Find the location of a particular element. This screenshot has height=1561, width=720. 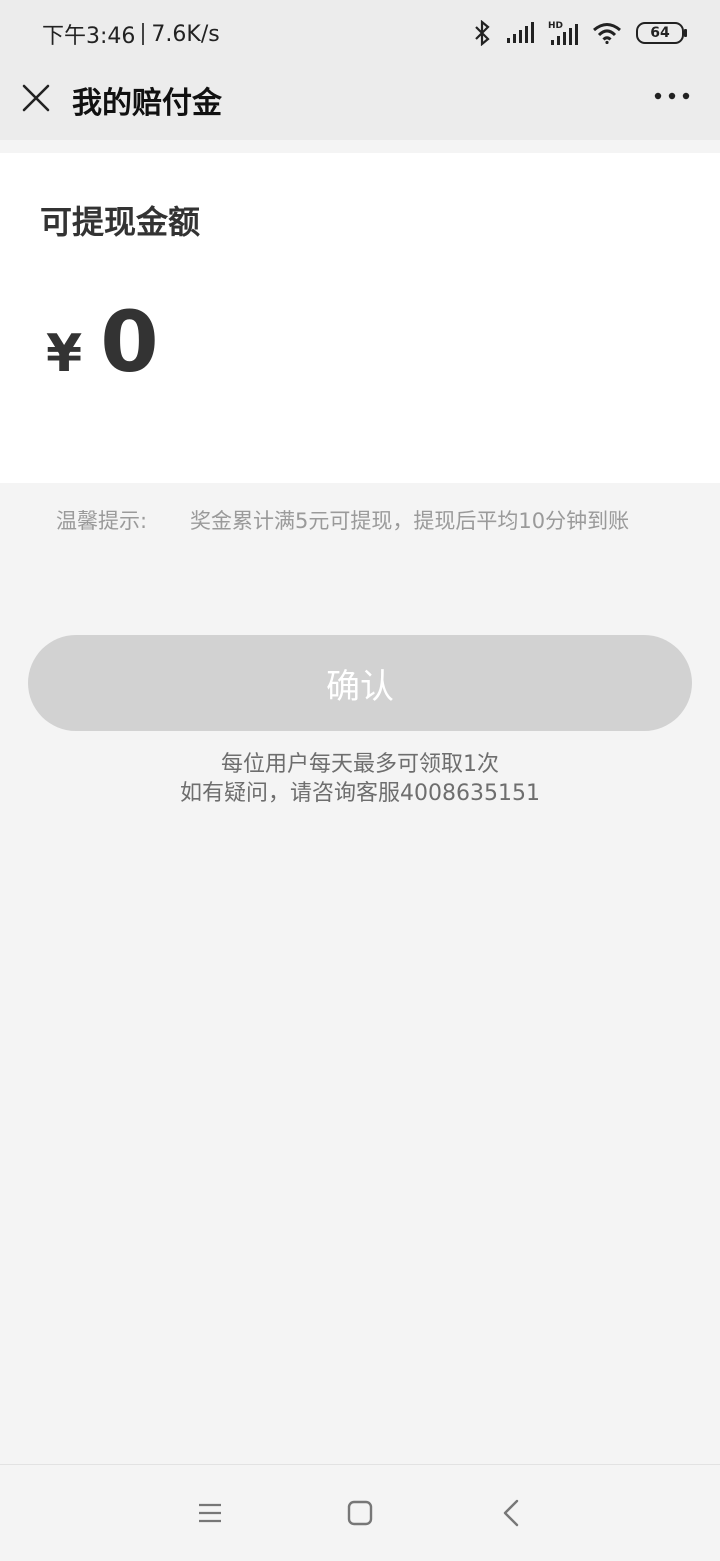

tip-row: 温馨提示: 奖金累计满5元可提现，提现后平均10分钟到账 is located at coordinates (342, 520).